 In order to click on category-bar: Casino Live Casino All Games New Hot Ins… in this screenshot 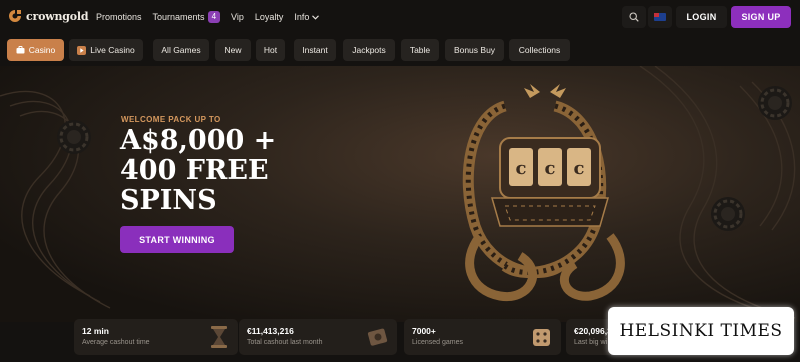, I will do `click(400, 50)`.